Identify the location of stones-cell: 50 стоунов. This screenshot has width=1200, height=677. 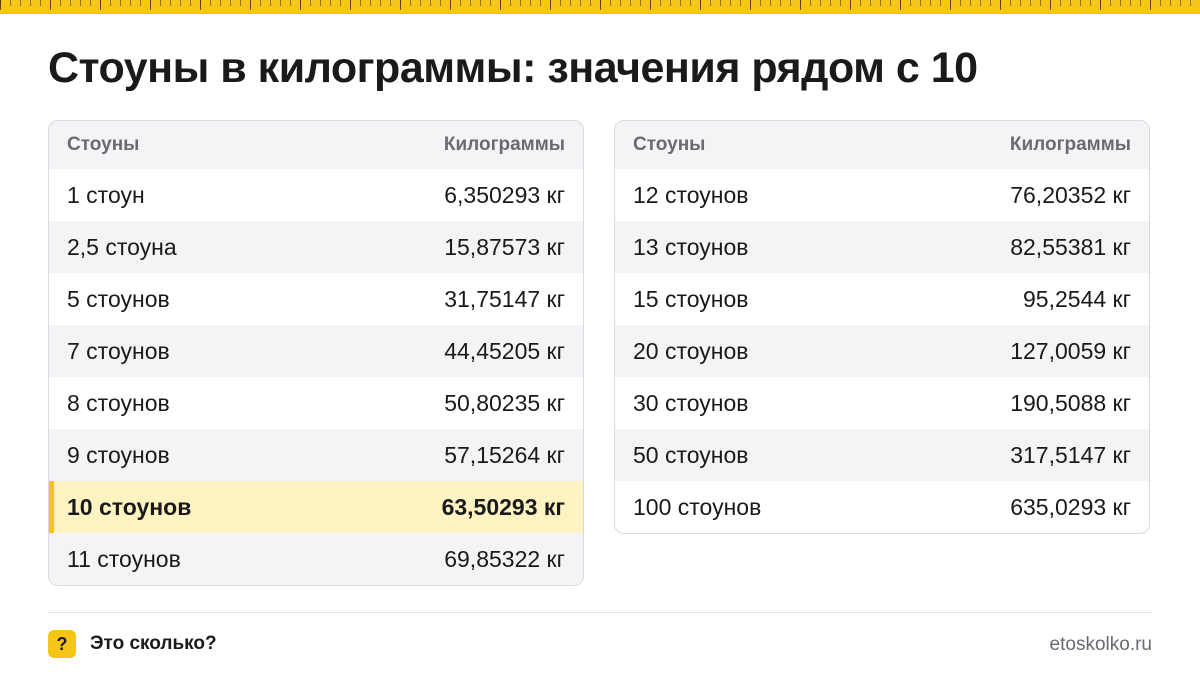
(691, 454).